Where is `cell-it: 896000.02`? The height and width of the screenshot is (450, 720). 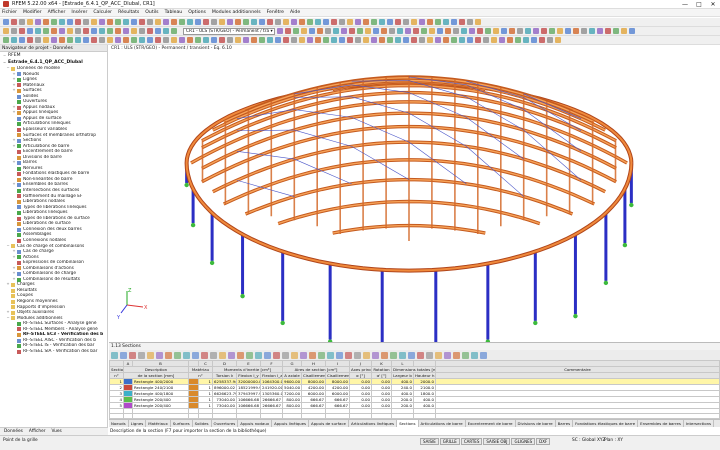
cell-it: 896000.02 is located at coordinates (224, 387).